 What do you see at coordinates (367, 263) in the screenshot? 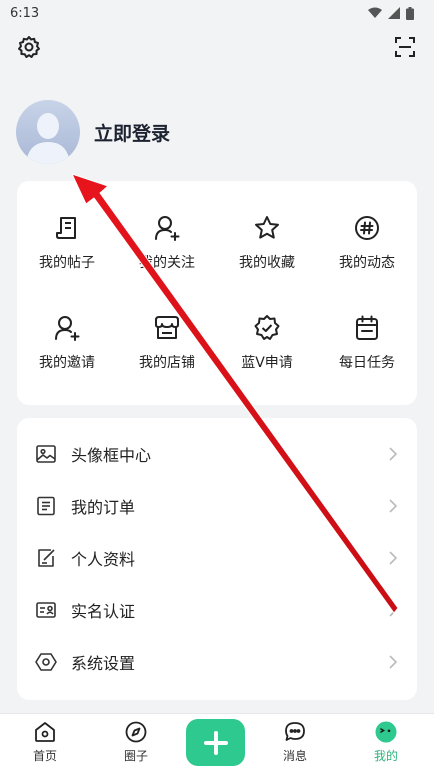
I see `grid-label: 我的动态` at bounding box center [367, 263].